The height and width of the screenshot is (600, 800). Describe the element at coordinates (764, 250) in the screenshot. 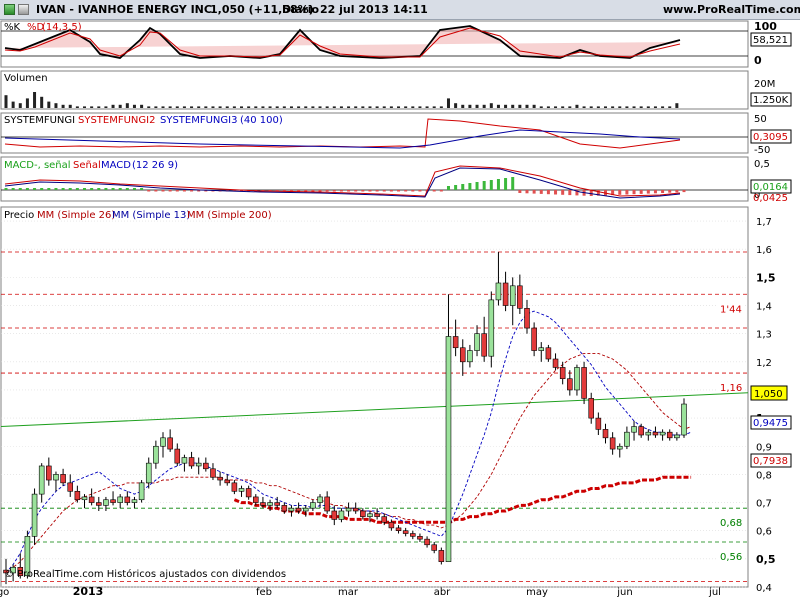

I see `price-tick-label: 1,6` at that location.